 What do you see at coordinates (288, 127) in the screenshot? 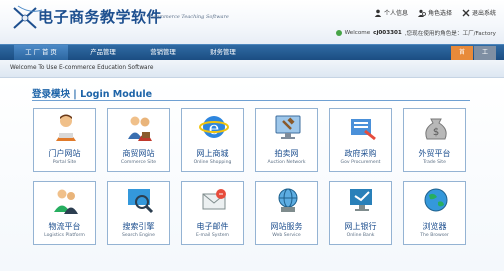
I see `auction-monitor-icon` at bounding box center [288, 127].